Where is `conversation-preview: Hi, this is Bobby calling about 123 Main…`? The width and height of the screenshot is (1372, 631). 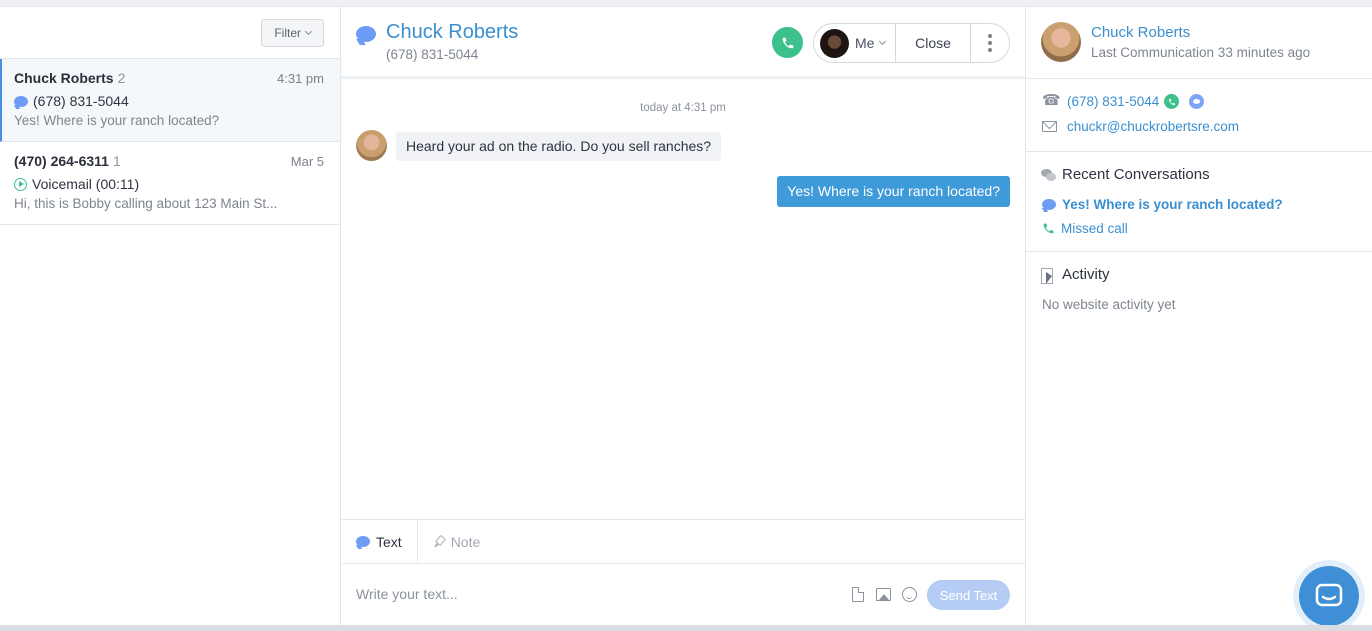 conversation-preview: Hi, this is Bobby calling about 123 Main… is located at coordinates (146, 203).